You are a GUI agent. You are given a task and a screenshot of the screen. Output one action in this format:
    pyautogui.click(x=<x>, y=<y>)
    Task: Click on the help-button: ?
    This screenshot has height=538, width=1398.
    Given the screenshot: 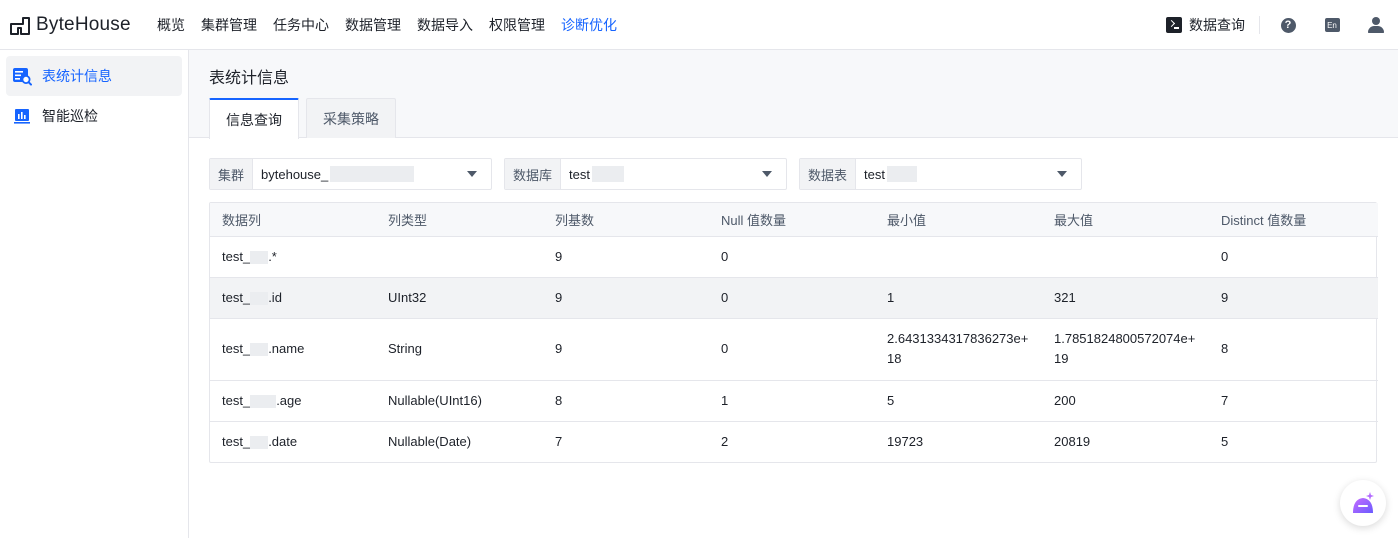 What is the action you would take?
    pyautogui.click(x=1288, y=25)
    